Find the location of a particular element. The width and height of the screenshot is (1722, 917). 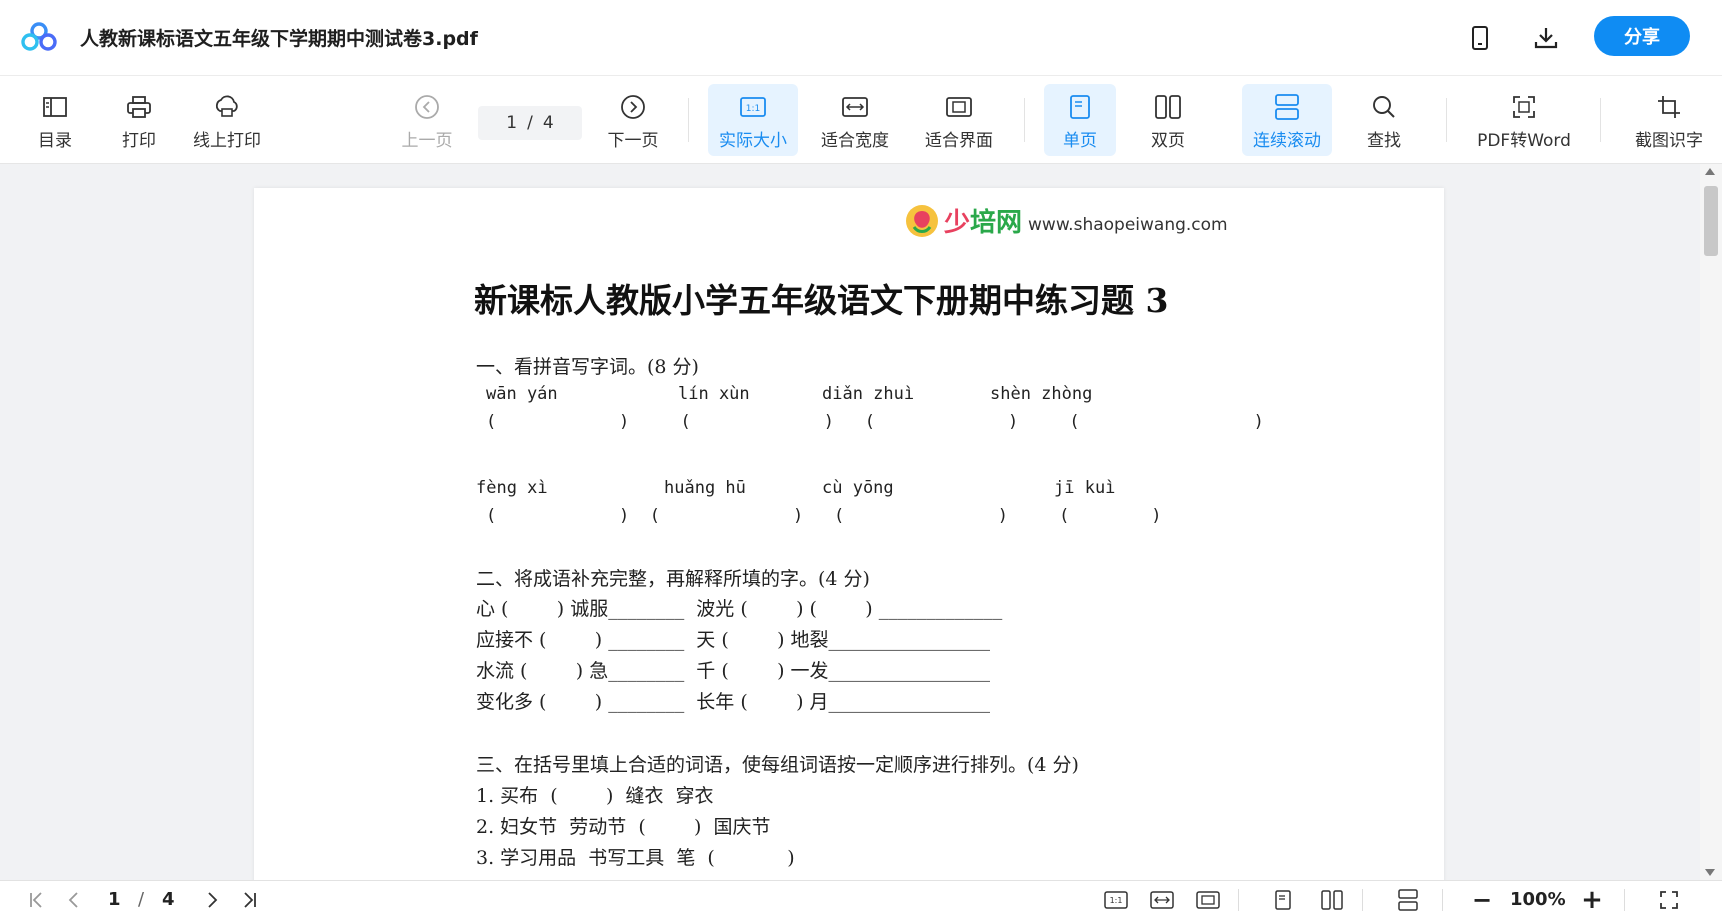

watermark-brand: 少培网 is located at coordinates (983, 220).